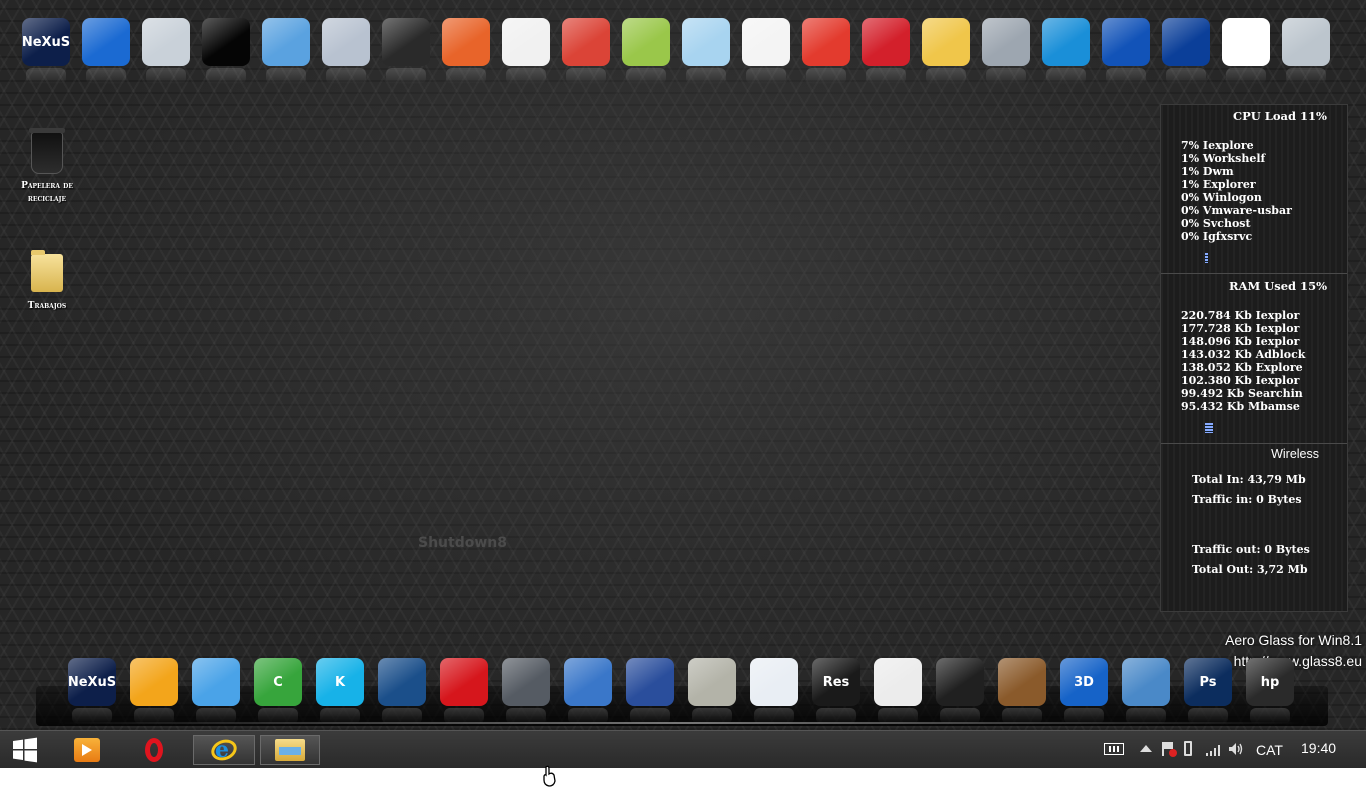  I want to click on recycle-bin-shortcut: Papelera de reciclaje, so click(47, 167).